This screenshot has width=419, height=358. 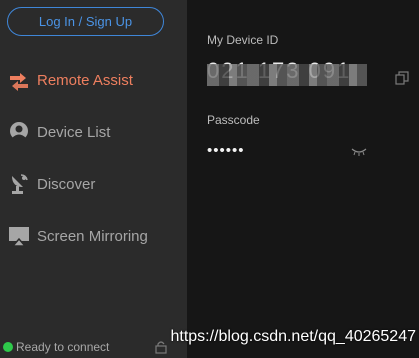 I want to click on passcode-label: Passcode, so click(x=233, y=120).